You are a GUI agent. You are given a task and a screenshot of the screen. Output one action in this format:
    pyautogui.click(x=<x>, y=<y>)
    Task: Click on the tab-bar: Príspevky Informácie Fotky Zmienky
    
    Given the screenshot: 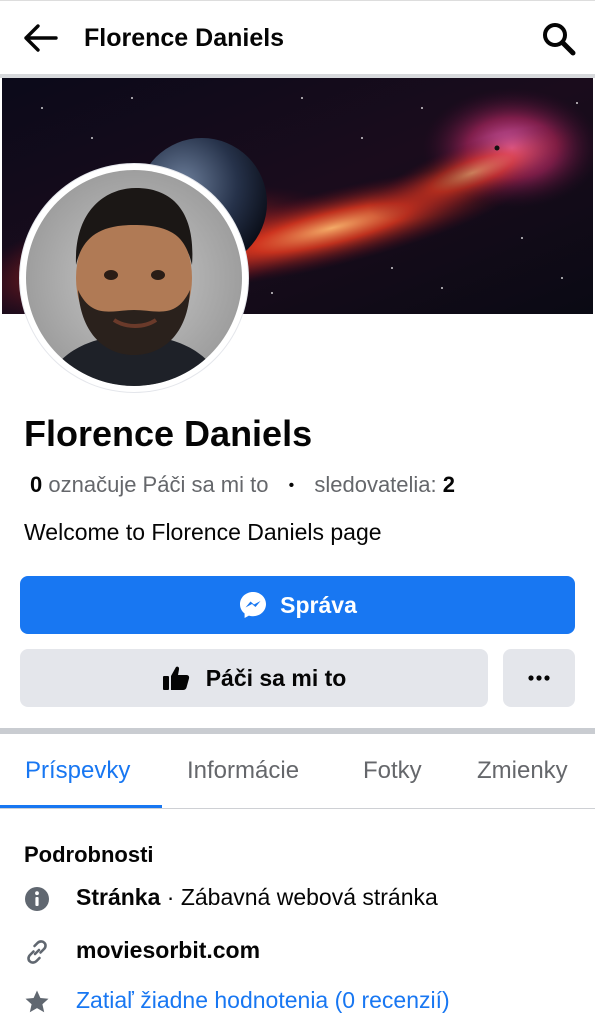 What is the action you would take?
    pyautogui.click(x=297, y=771)
    